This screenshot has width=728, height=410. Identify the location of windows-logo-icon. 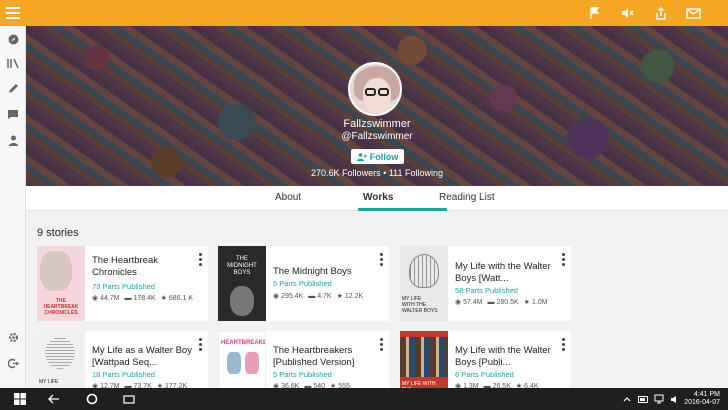
(20, 399).